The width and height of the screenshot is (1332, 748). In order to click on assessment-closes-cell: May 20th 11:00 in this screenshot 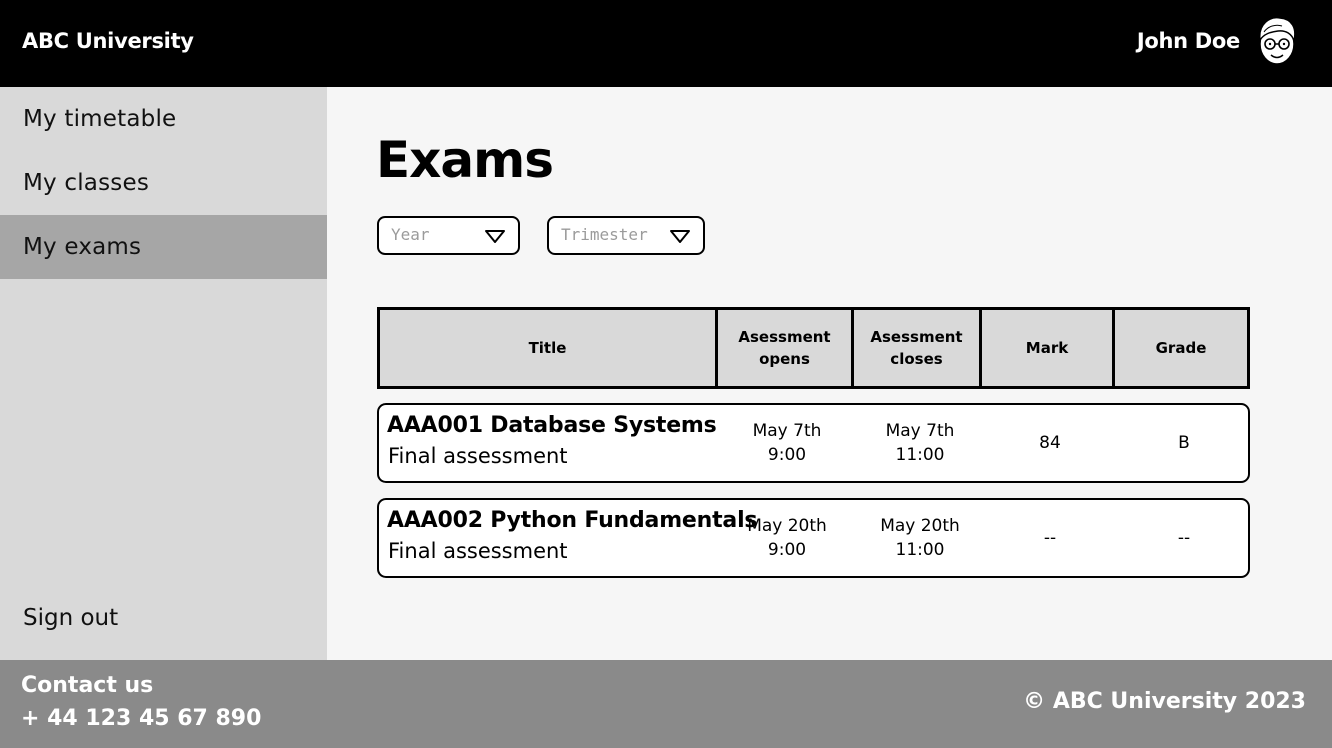, I will do `click(920, 538)`.